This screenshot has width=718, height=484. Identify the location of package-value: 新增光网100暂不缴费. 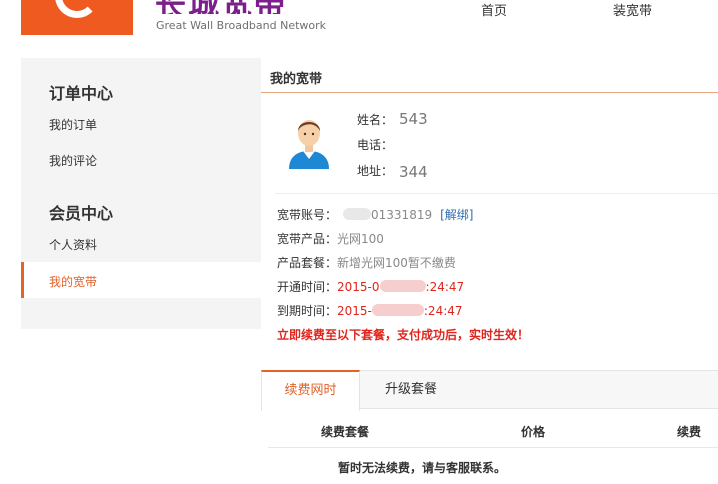
(396, 263).